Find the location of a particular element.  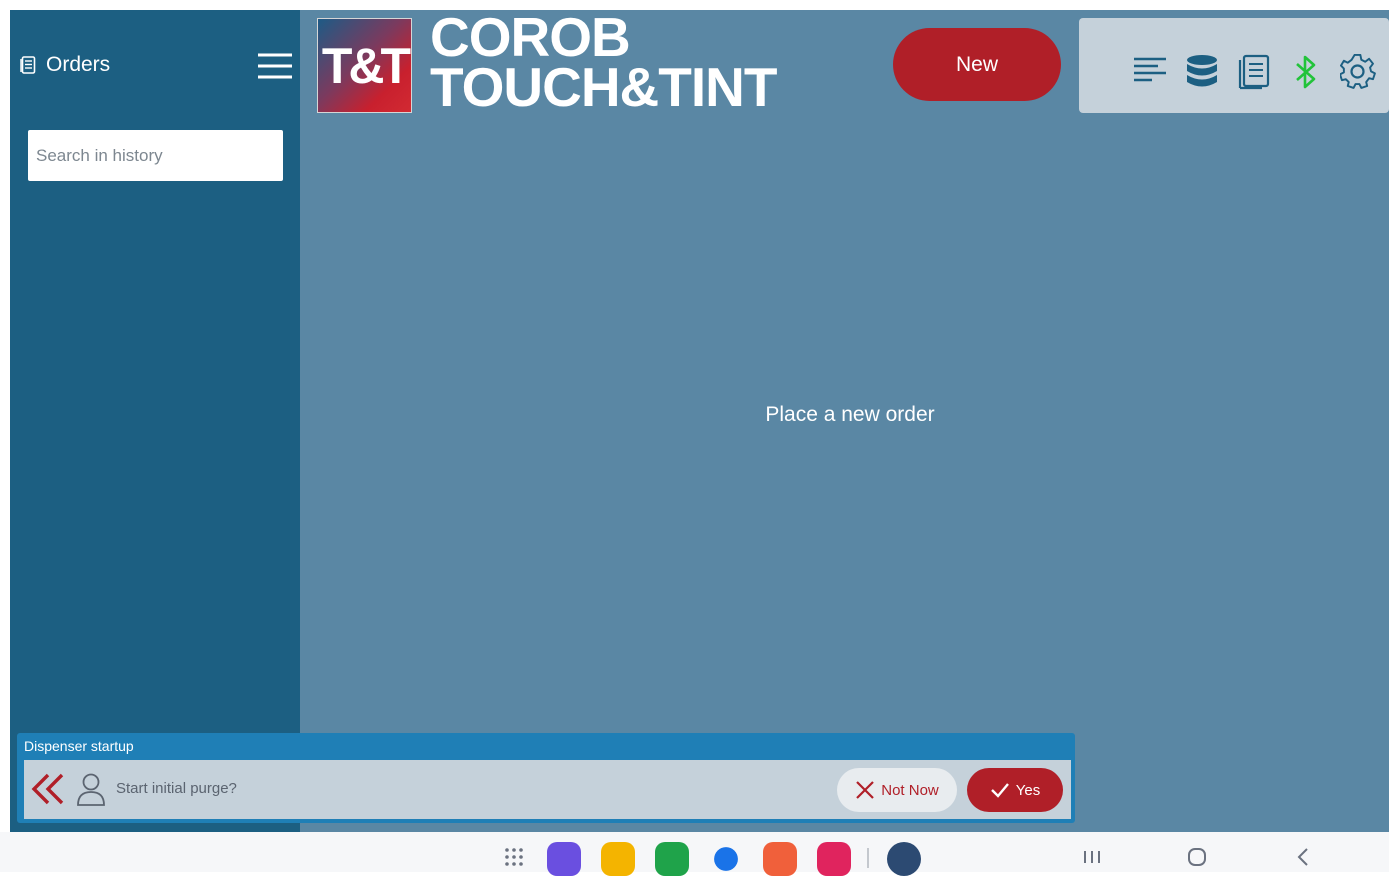

bluetooth-icon is located at coordinates (1306, 72).